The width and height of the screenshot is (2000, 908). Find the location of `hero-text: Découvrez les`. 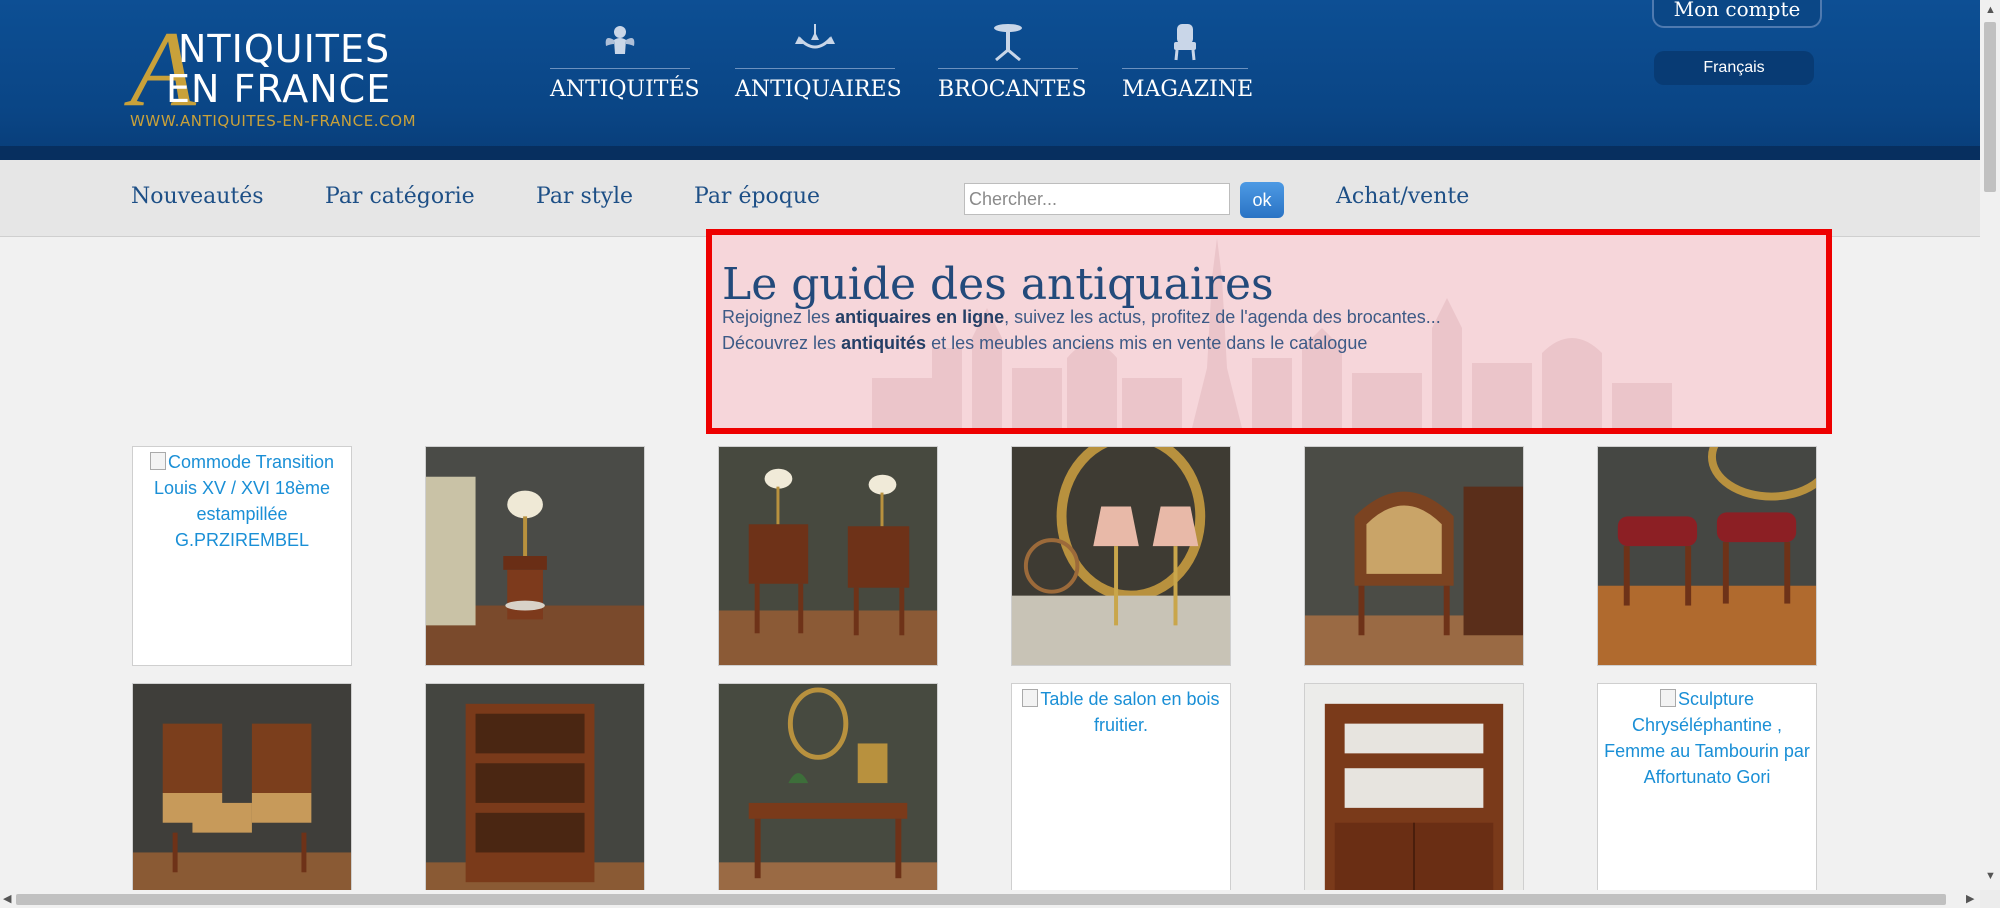

hero-text: Découvrez les is located at coordinates (782, 343).